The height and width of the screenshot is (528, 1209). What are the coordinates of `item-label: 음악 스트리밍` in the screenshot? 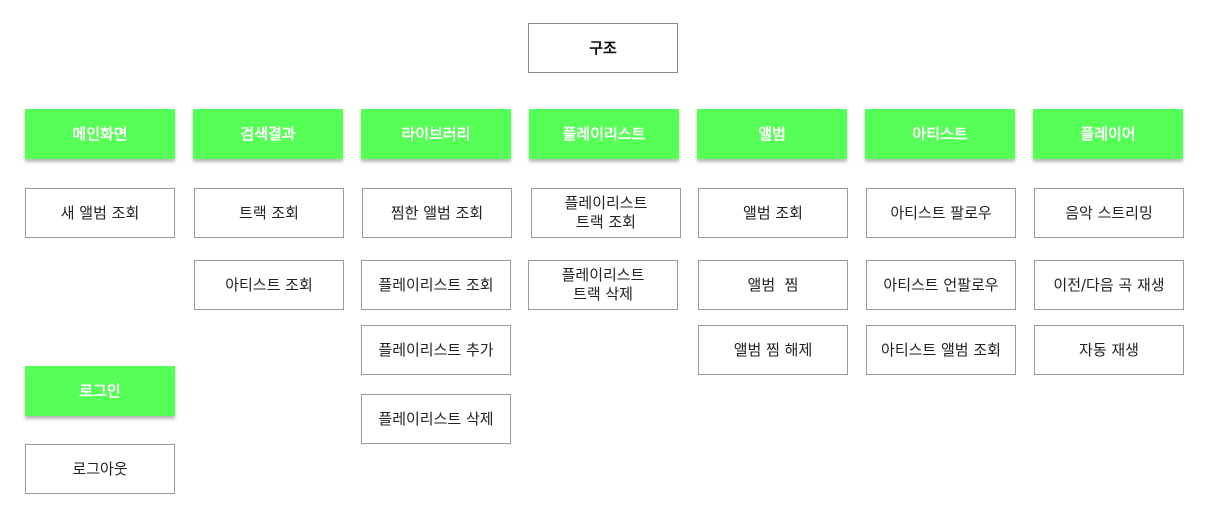 It's located at (1109, 212).